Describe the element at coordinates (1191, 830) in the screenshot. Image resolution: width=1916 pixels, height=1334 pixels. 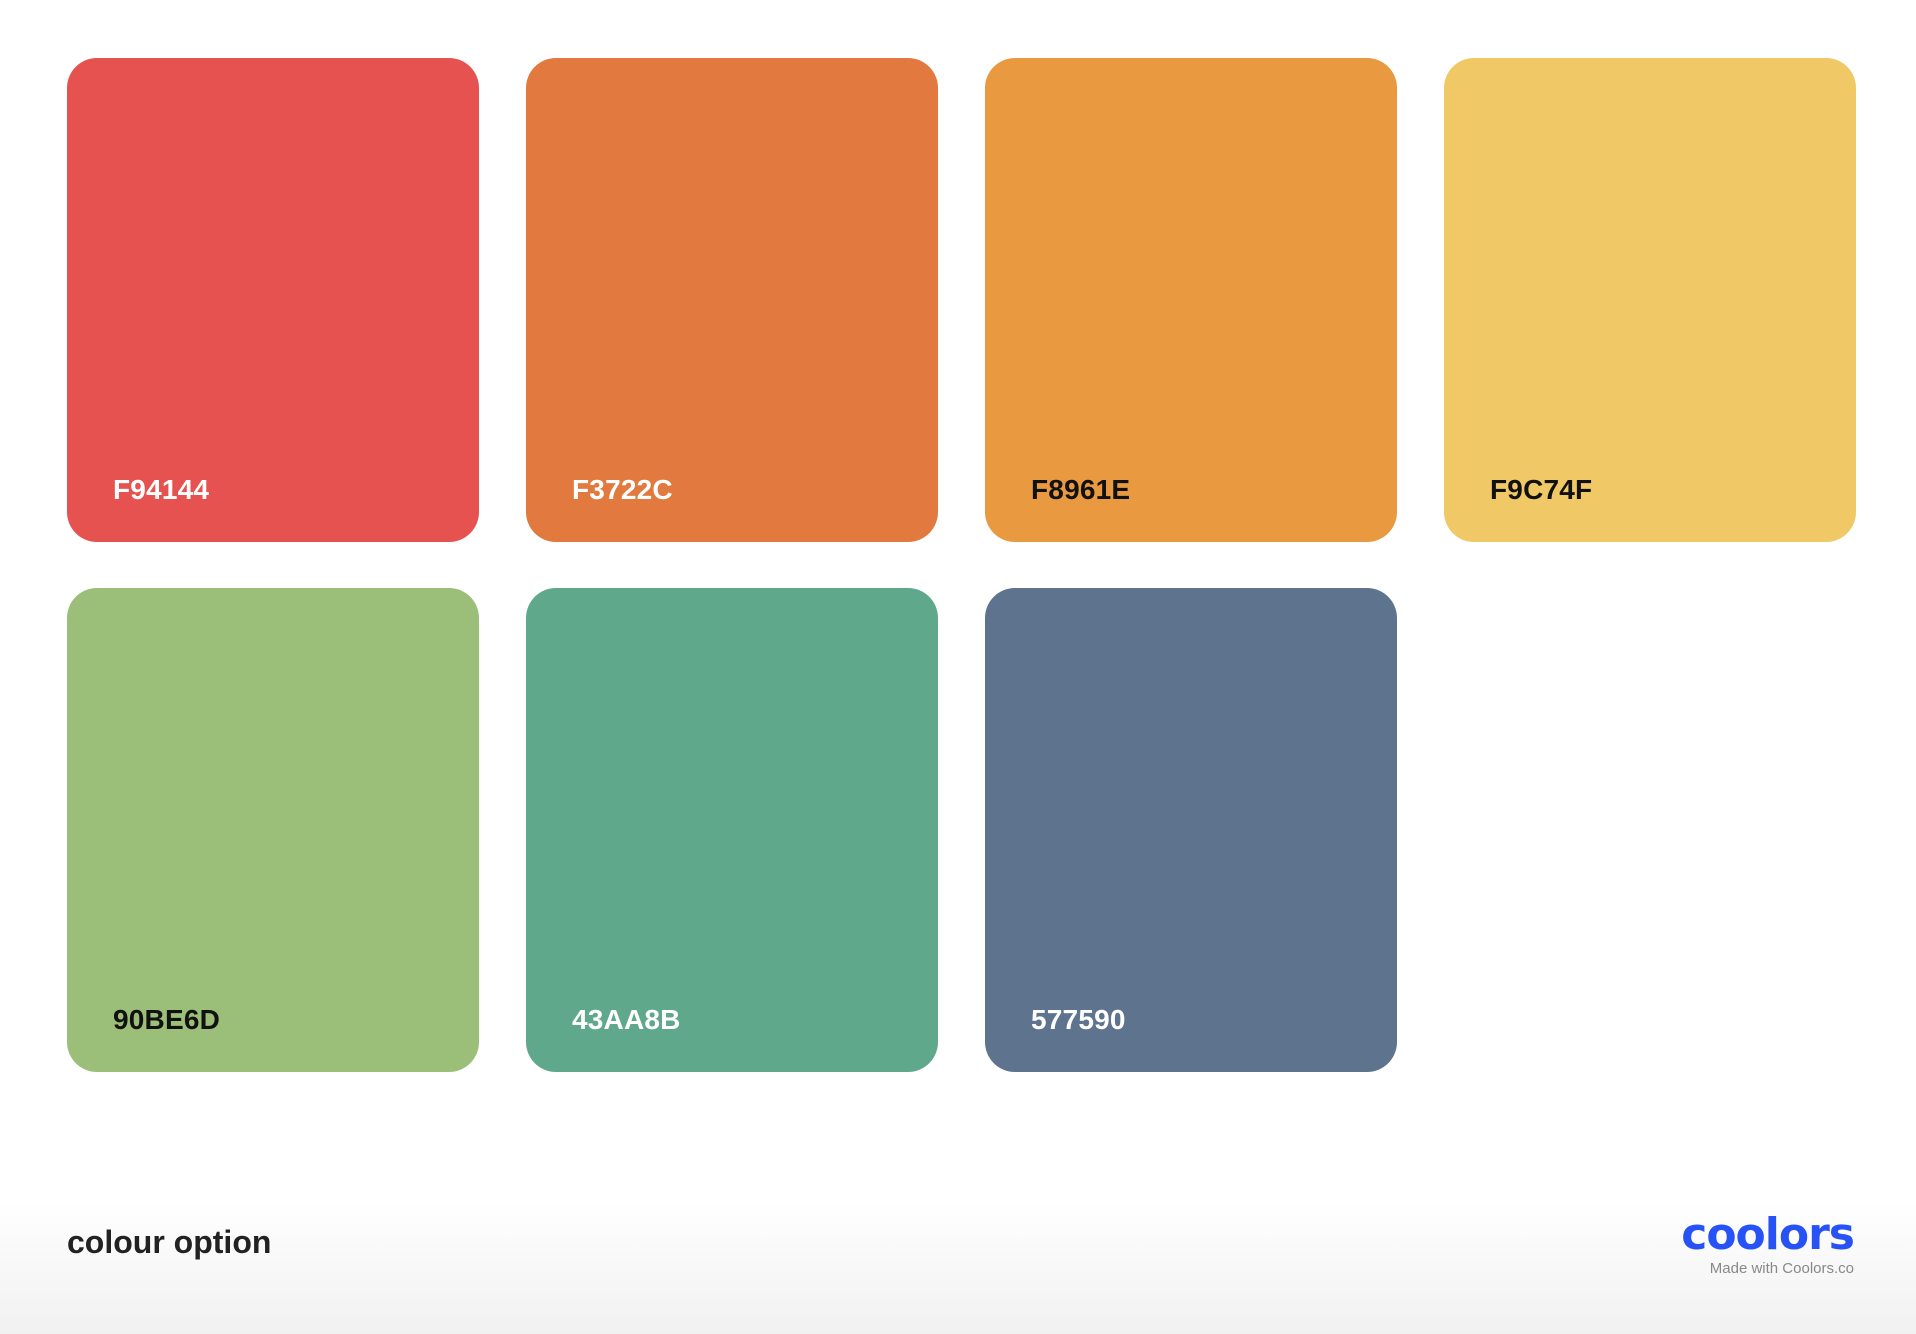
I see `color-swatch: 577590` at that location.